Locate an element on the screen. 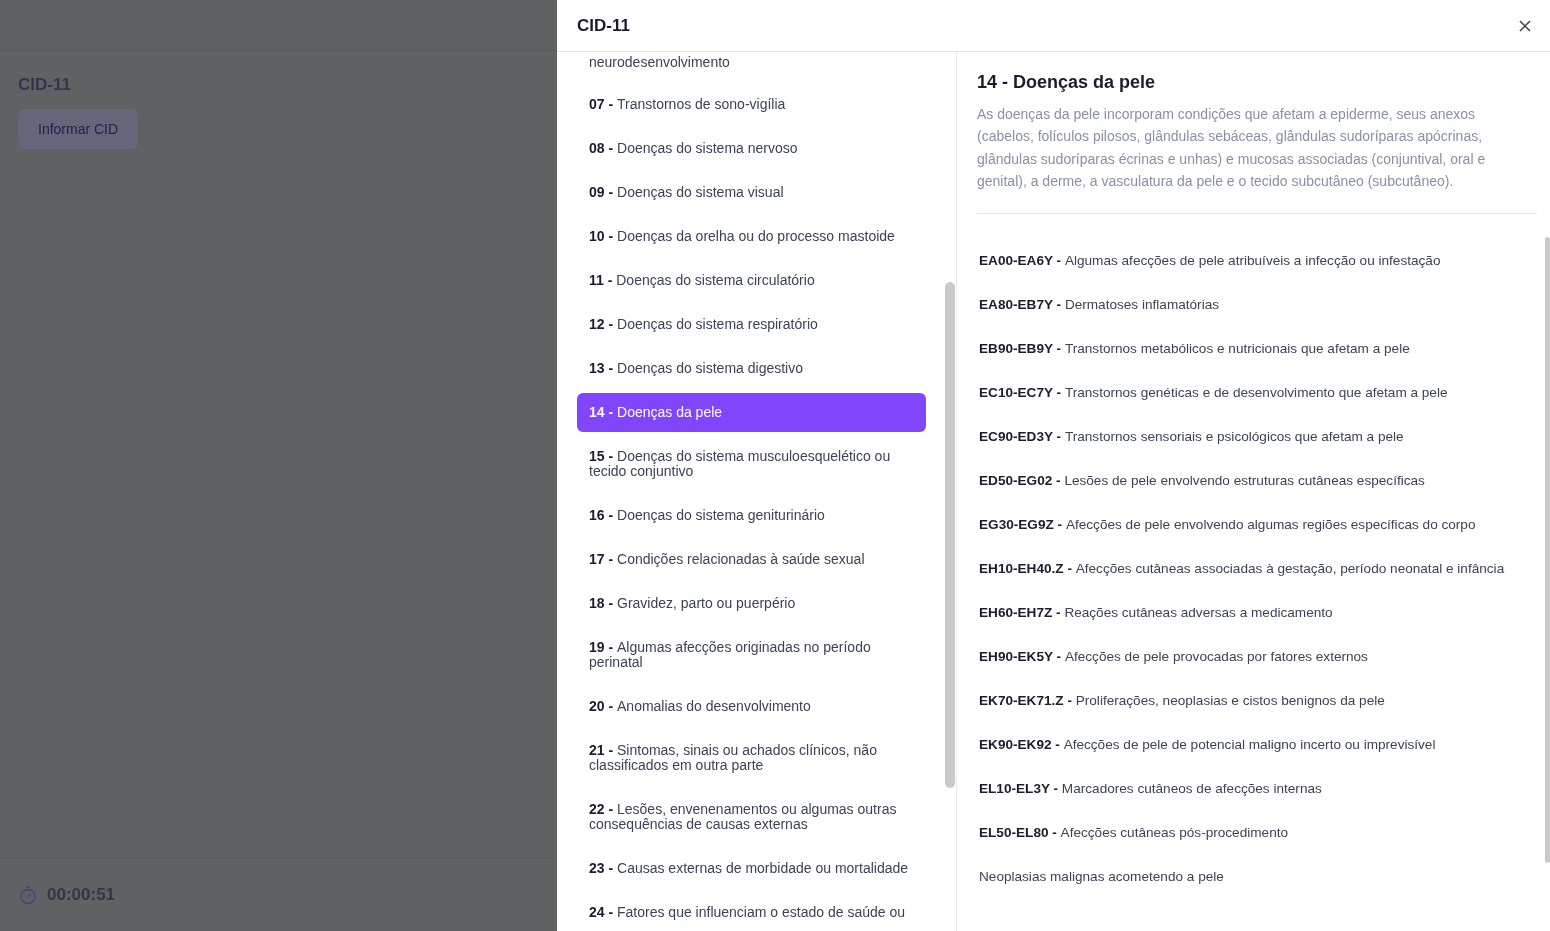  chapter-item: 24 - Fatores que influenciam o estado de saúde ou is located at coordinates (751, 912).